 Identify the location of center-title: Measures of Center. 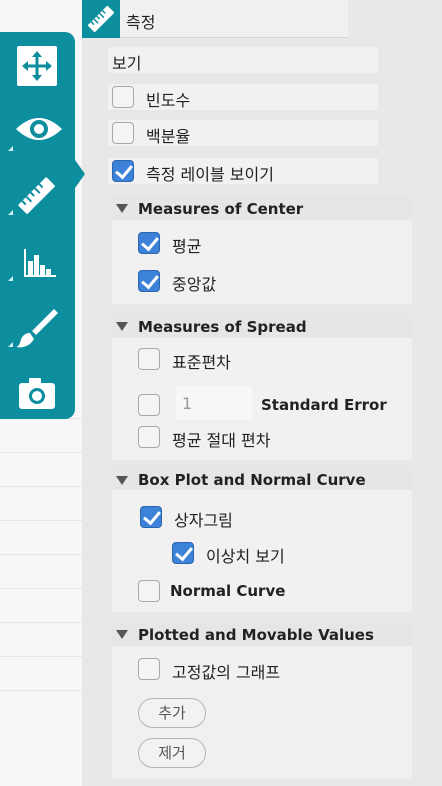
(221, 209).